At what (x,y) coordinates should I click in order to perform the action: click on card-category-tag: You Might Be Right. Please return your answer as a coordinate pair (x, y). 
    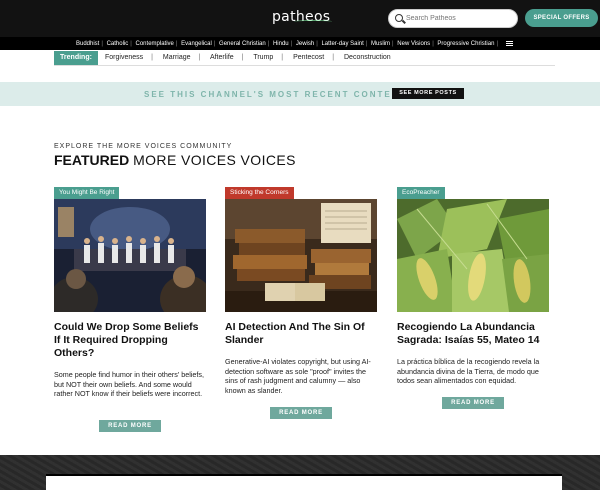
    Looking at the image, I should click on (87, 193).